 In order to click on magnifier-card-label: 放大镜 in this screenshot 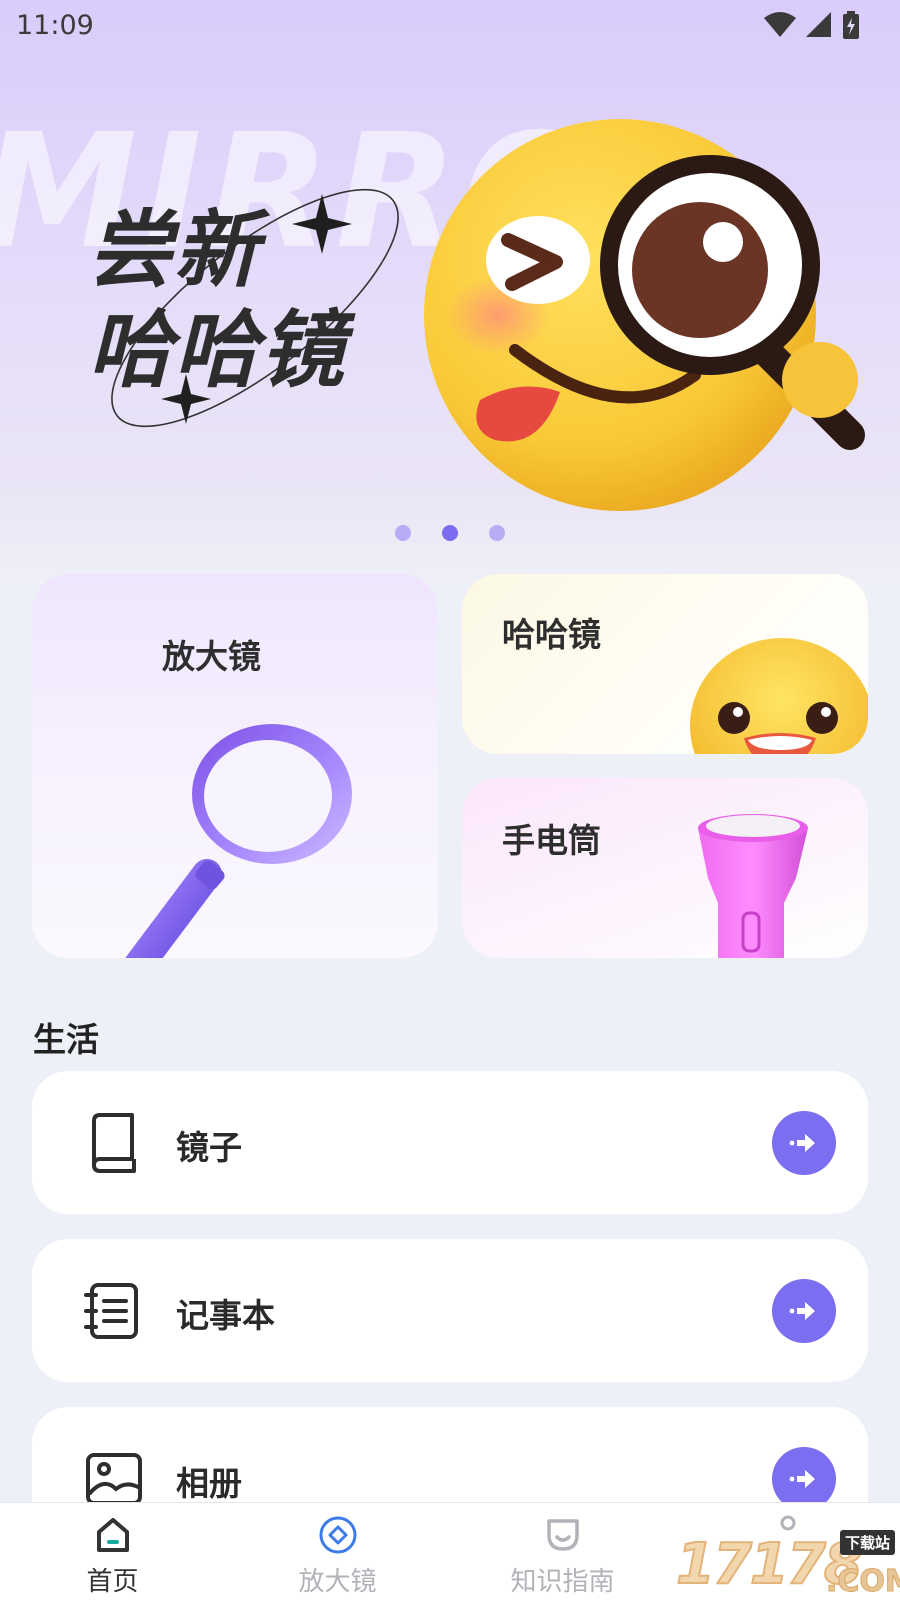, I will do `click(211, 656)`.